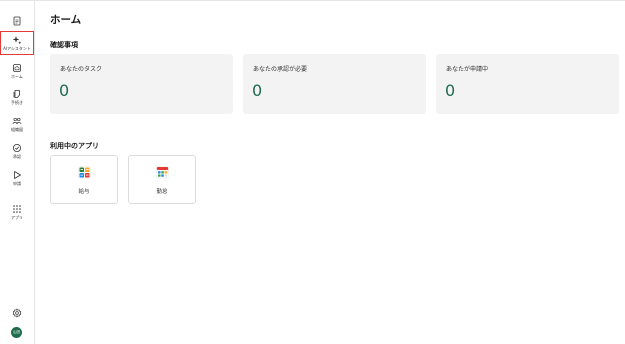  I want to click on sidebar-item-label: アプリ, so click(17, 217).